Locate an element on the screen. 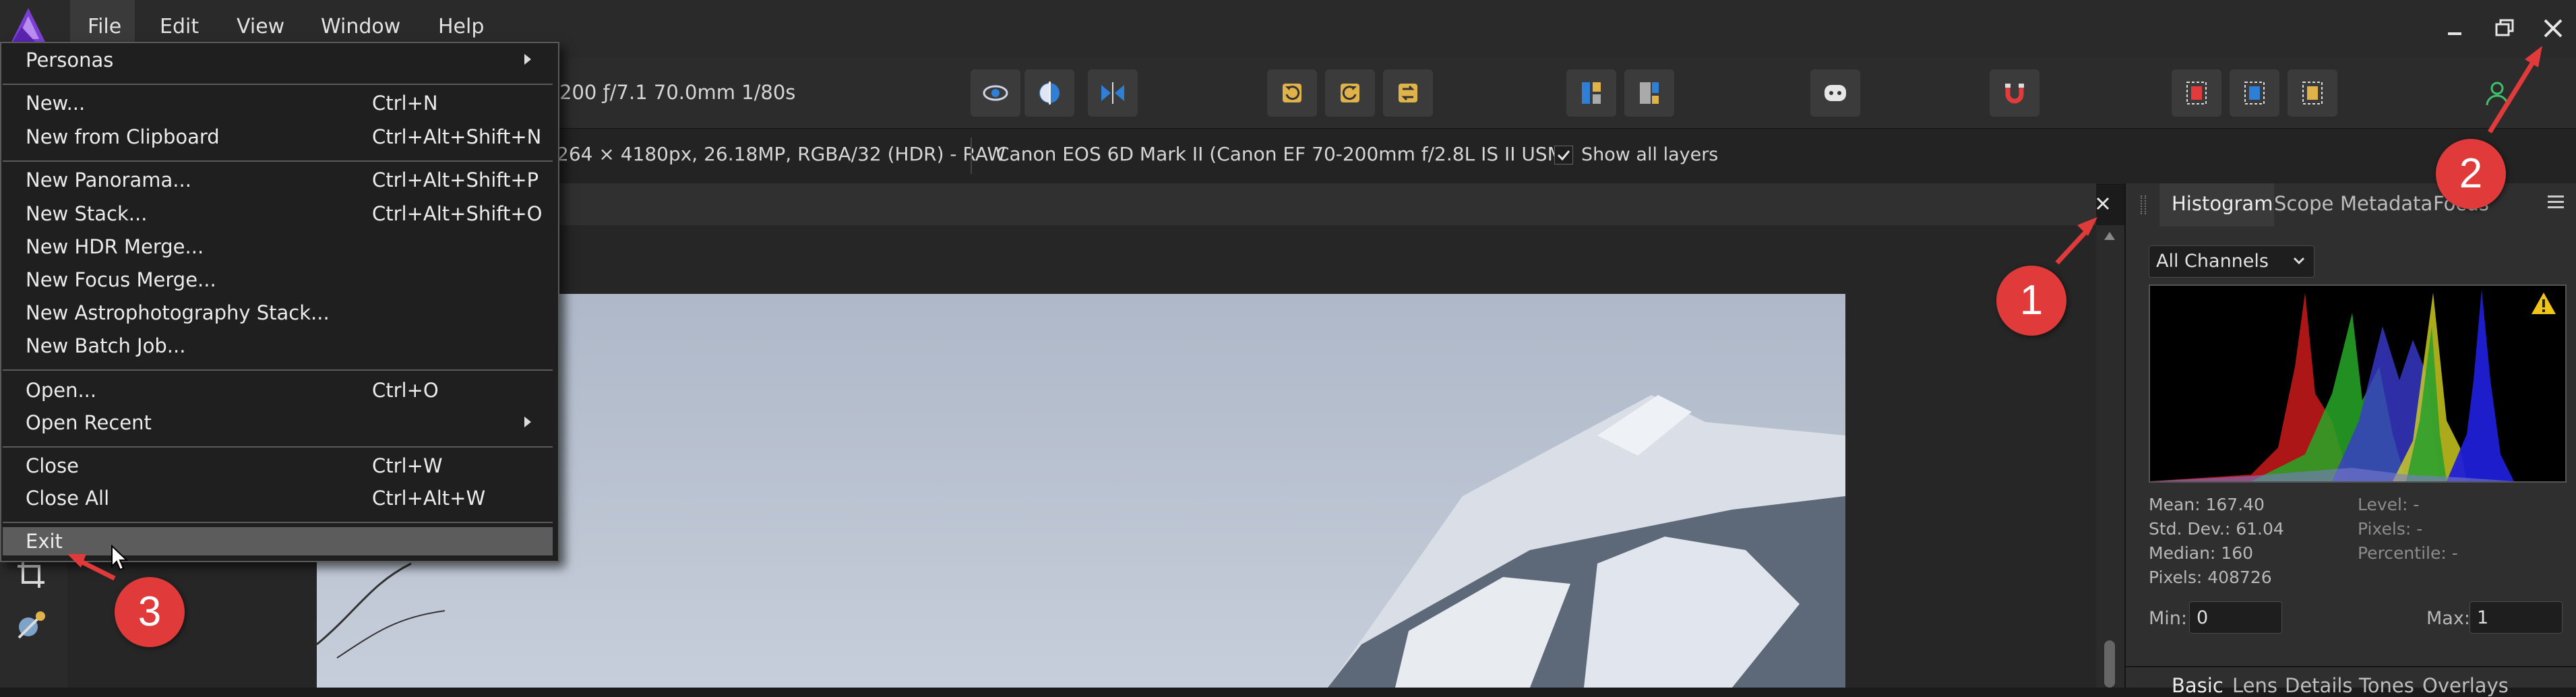 The width and height of the screenshot is (2576, 697). restore-icon is located at coordinates (2505, 28).